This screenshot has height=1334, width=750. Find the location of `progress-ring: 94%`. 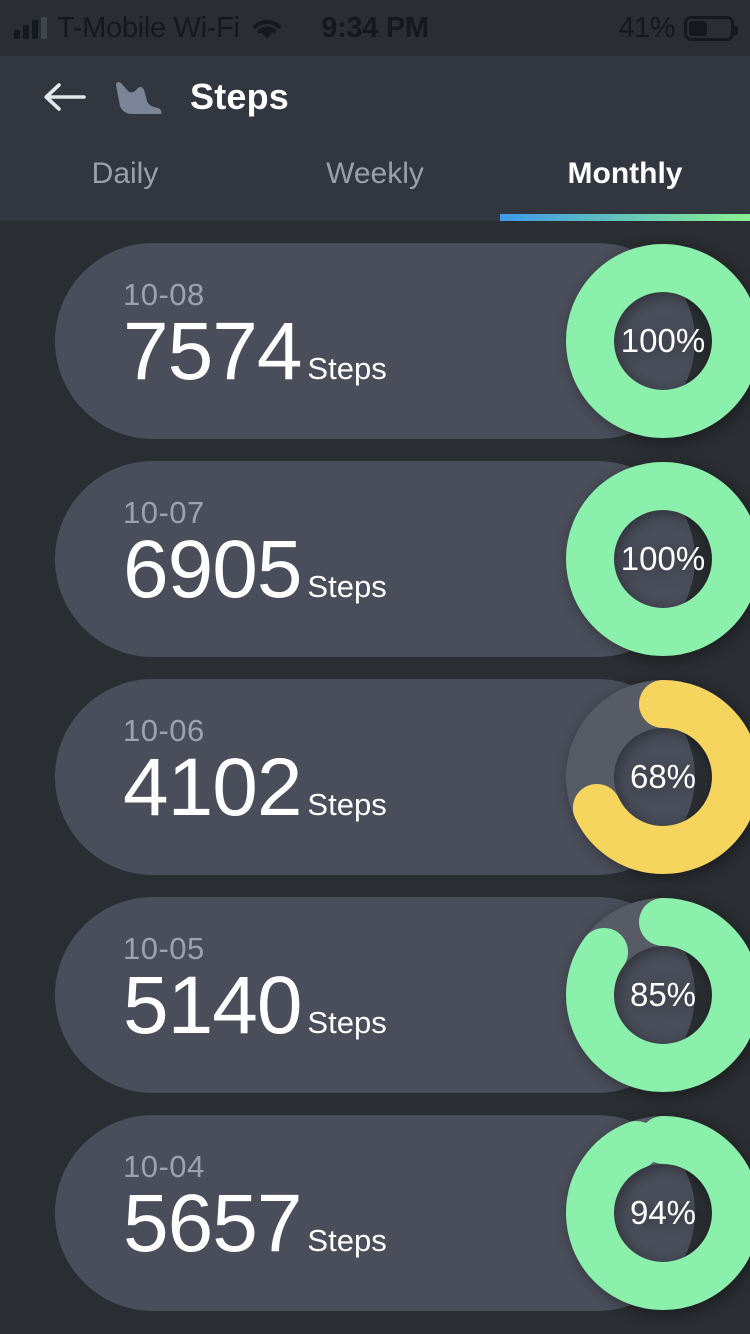

progress-ring: 94% is located at coordinates (657, 1213).